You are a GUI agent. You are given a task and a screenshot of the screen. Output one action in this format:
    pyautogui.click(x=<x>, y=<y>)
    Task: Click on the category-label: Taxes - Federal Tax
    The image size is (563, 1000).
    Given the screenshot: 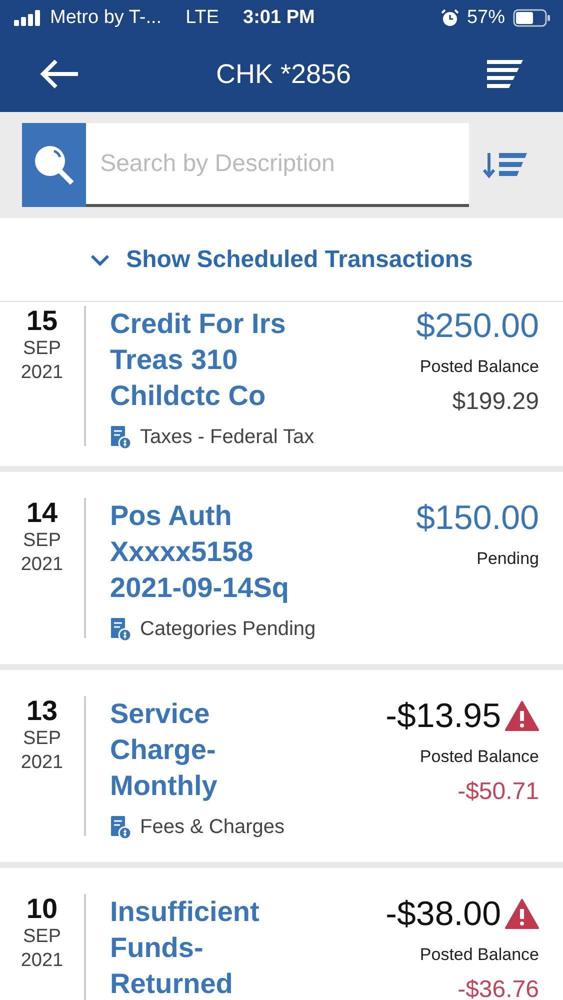 What is the action you would take?
    pyautogui.click(x=227, y=437)
    